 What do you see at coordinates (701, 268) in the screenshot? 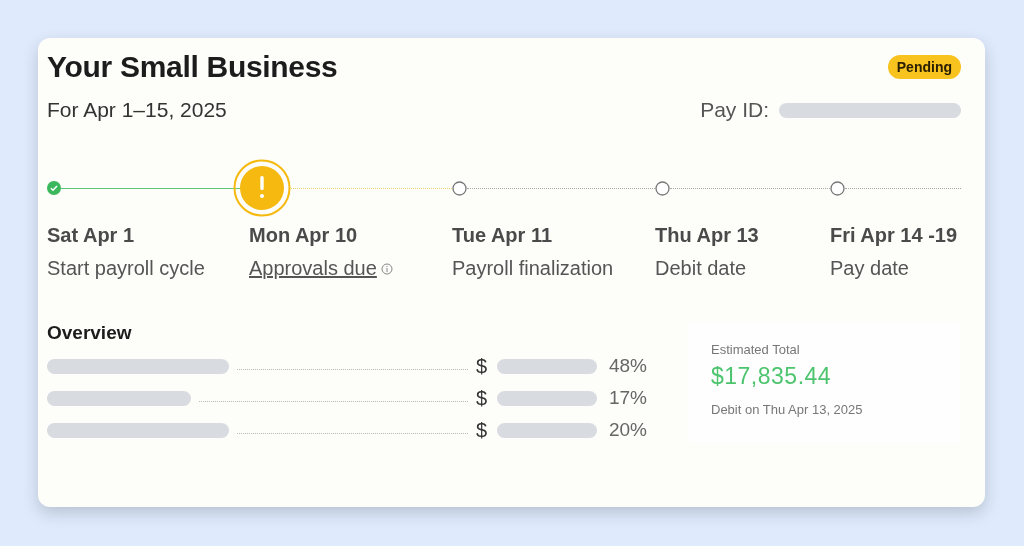
I see `step-label: Debit date` at bounding box center [701, 268].